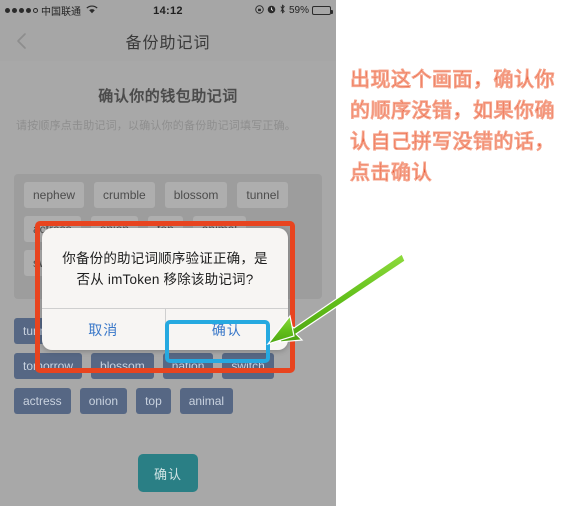  I want to click on content-heading: 确认你的钱包助记词, so click(168, 96).